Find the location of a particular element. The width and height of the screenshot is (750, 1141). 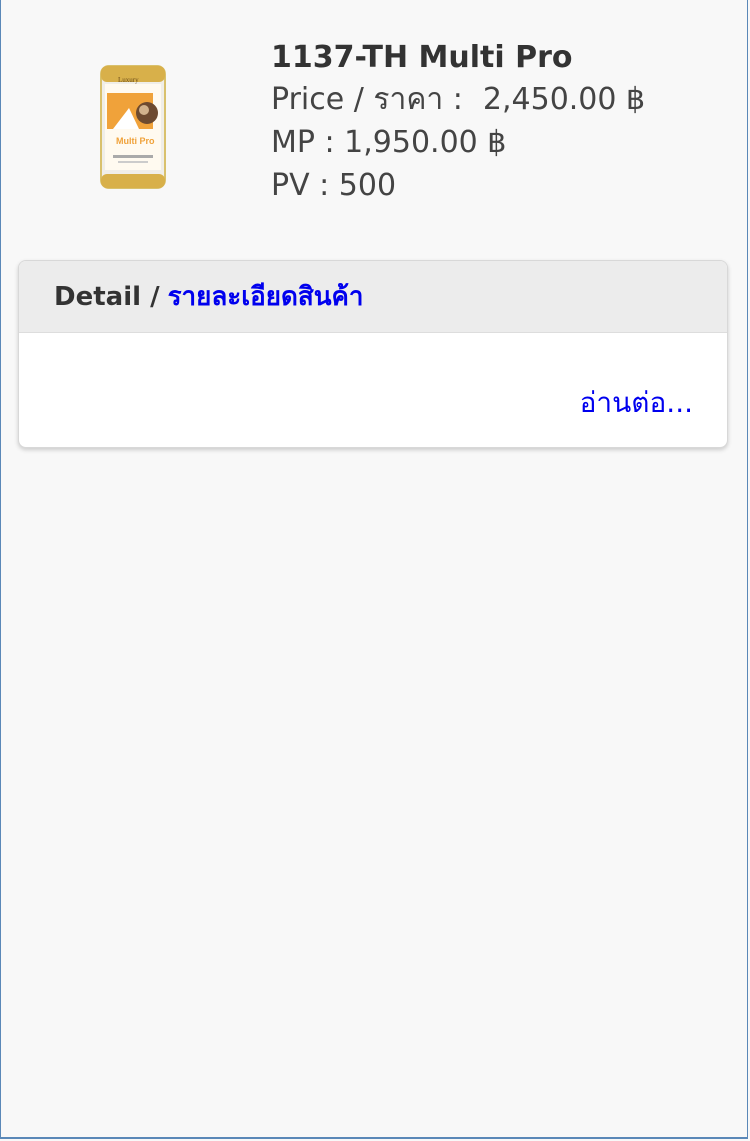

detail-title-th: รายละเอียดสินค้า is located at coordinates (265, 297).